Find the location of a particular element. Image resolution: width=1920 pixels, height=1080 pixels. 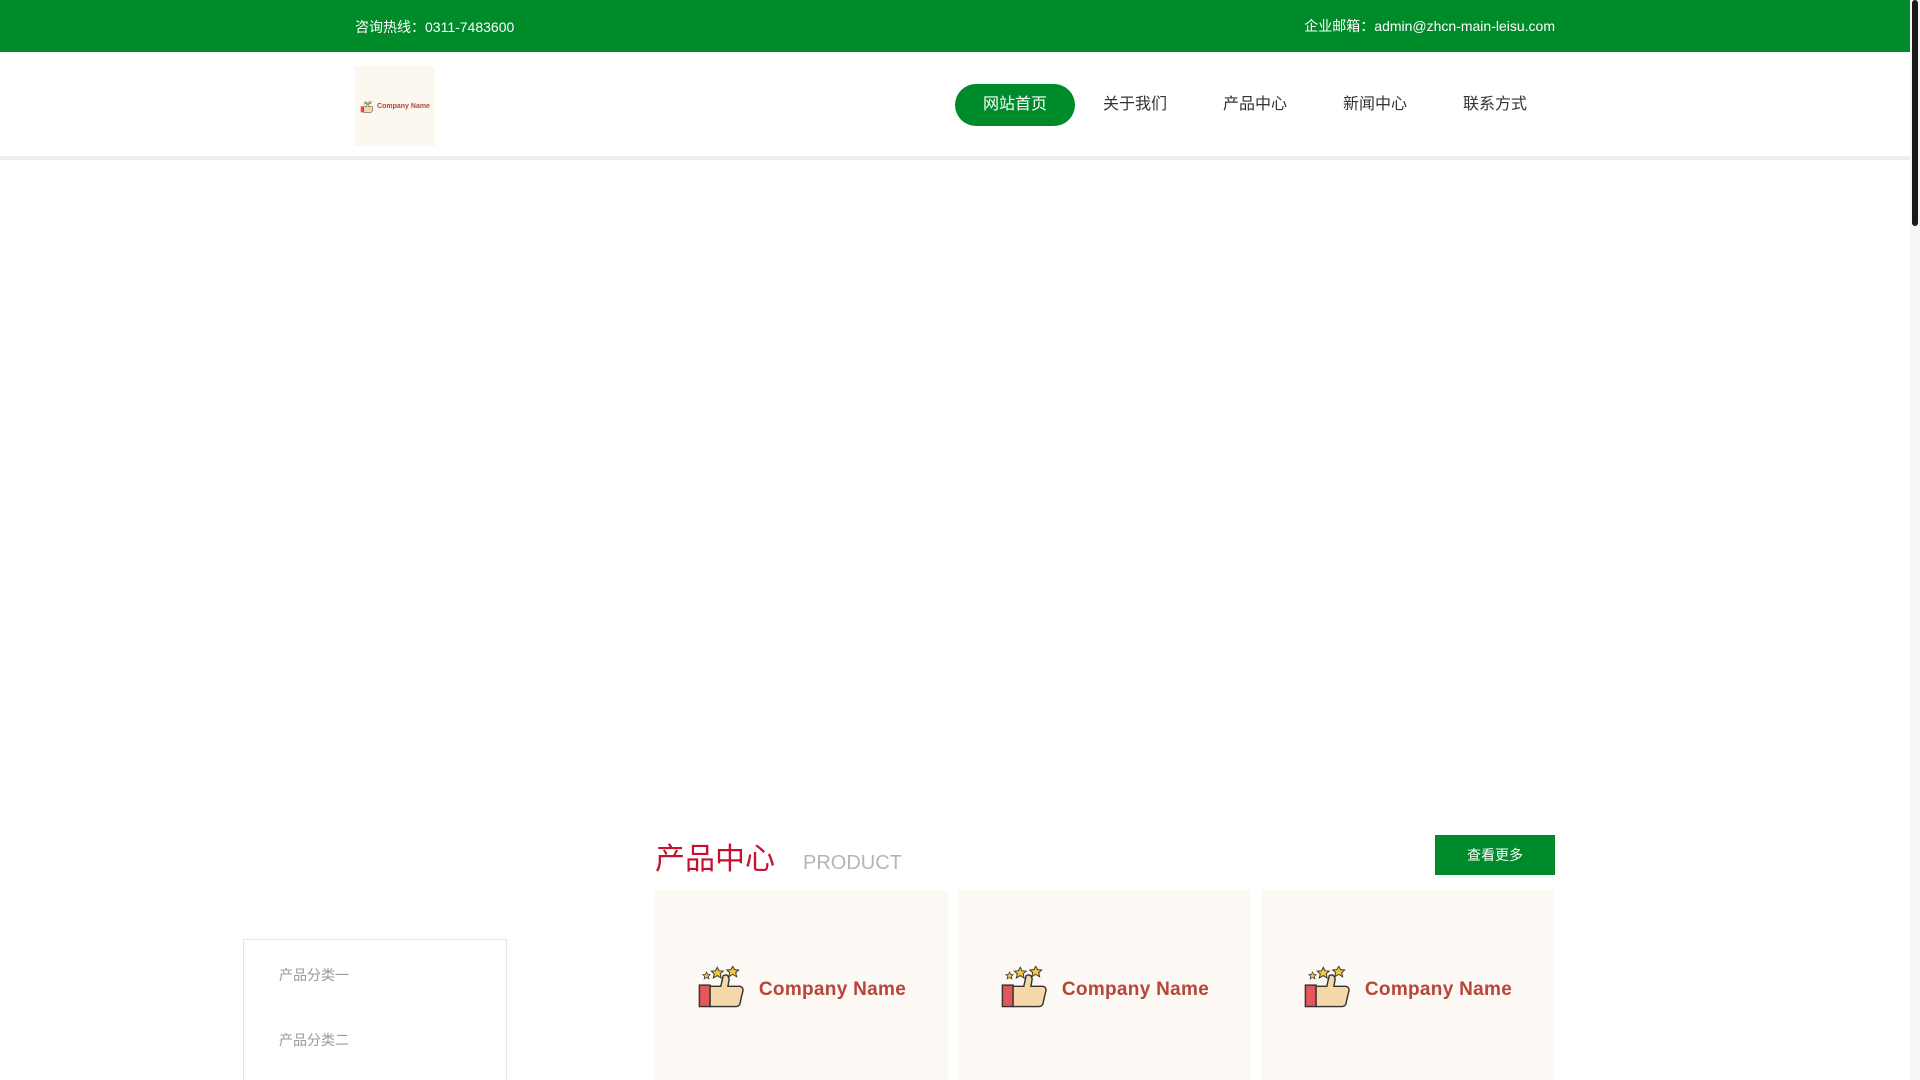

category-item-2: 产品分类二 is located at coordinates (375, 1040).